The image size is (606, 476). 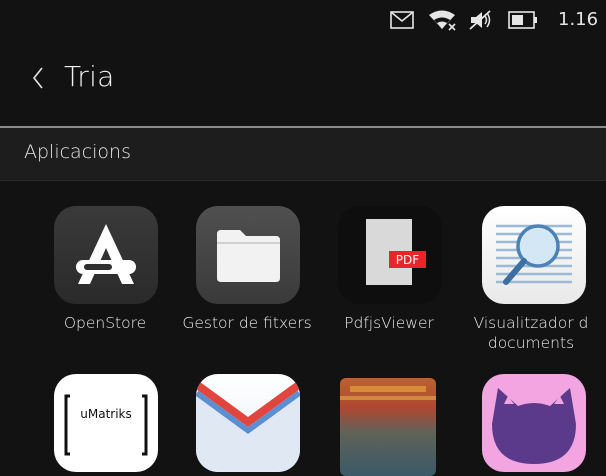 I want to click on document-viewer-icon, so click(x=534, y=255).